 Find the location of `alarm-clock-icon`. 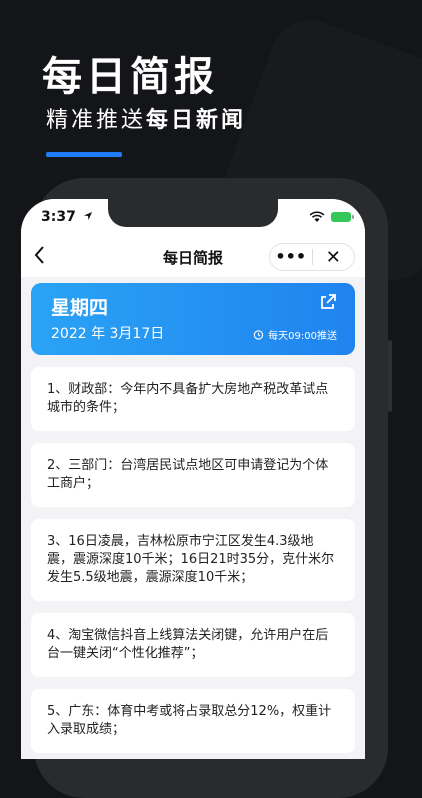

alarm-clock-icon is located at coordinates (258, 335).